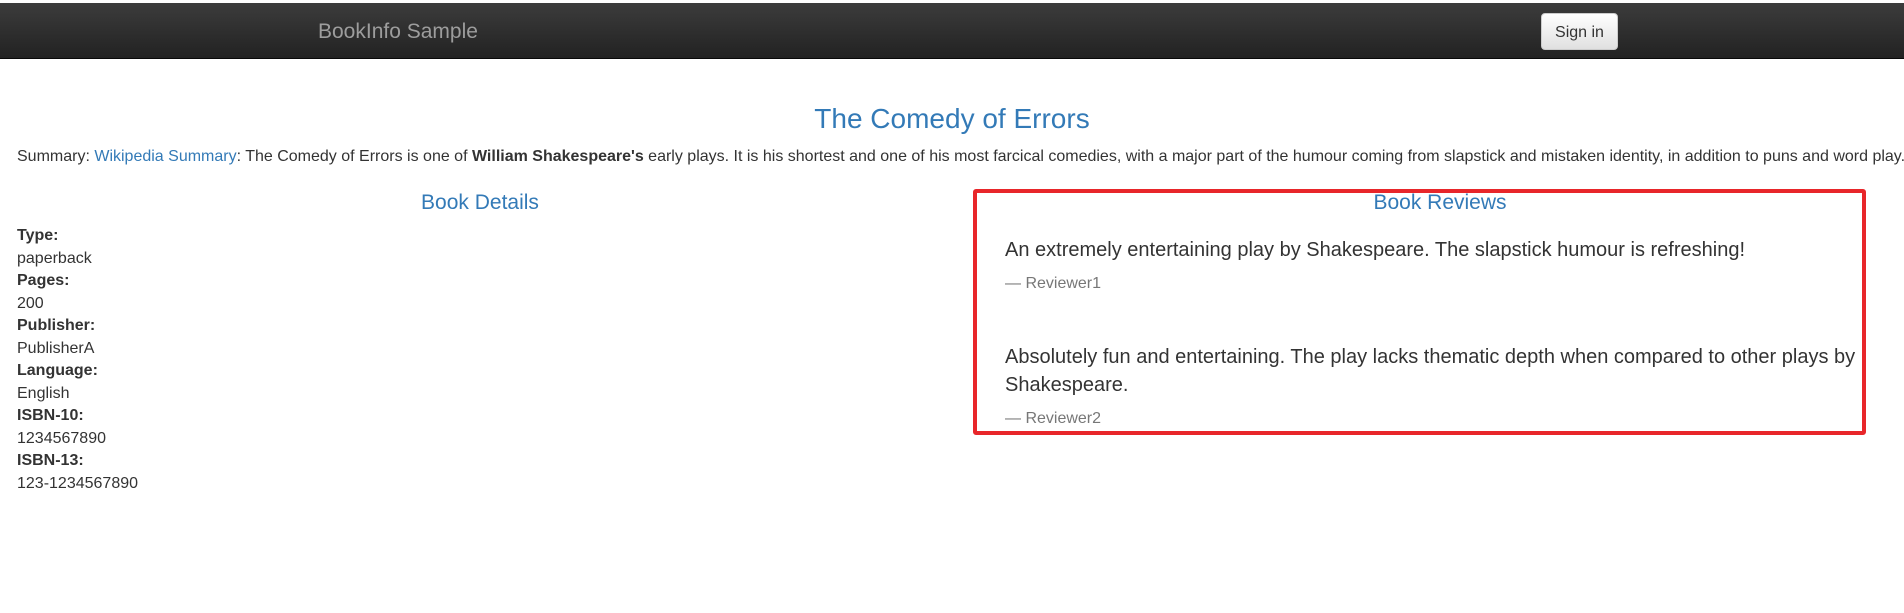 The height and width of the screenshot is (613, 1904). What do you see at coordinates (30, 303) in the screenshot?
I see `detail-value: 200` at bounding box center [30, 303].